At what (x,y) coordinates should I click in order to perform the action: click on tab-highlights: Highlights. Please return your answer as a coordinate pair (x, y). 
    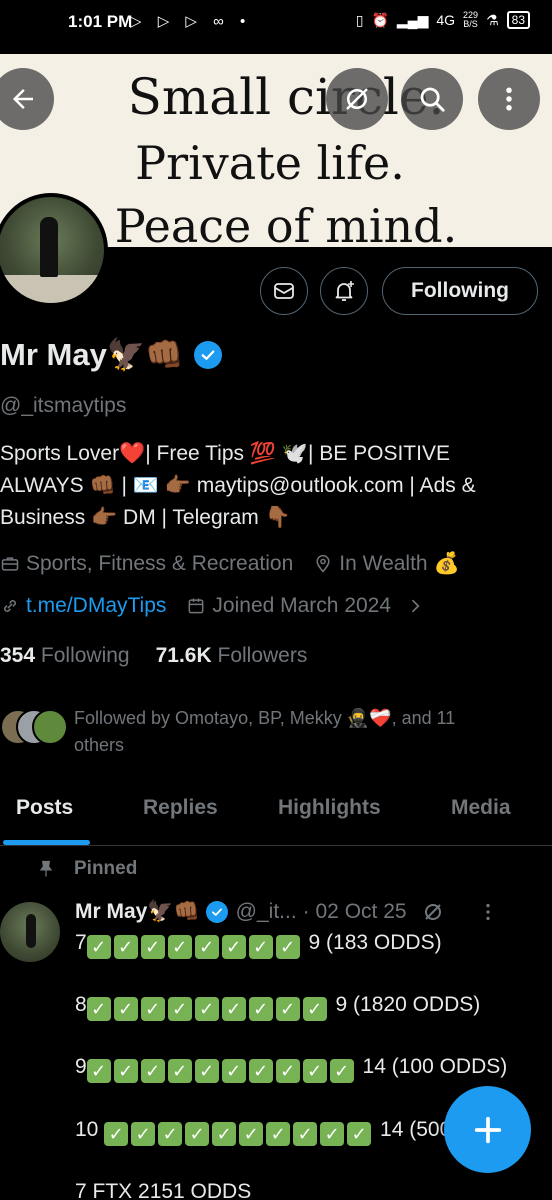
    Looking at the image, I should click on (329, 808).